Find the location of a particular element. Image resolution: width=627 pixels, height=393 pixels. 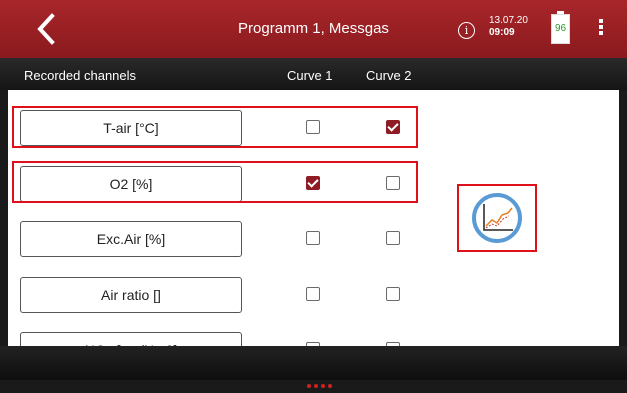

channel-button-nox: NOx [mg/Nm3] is located at coordinates (131, 339).